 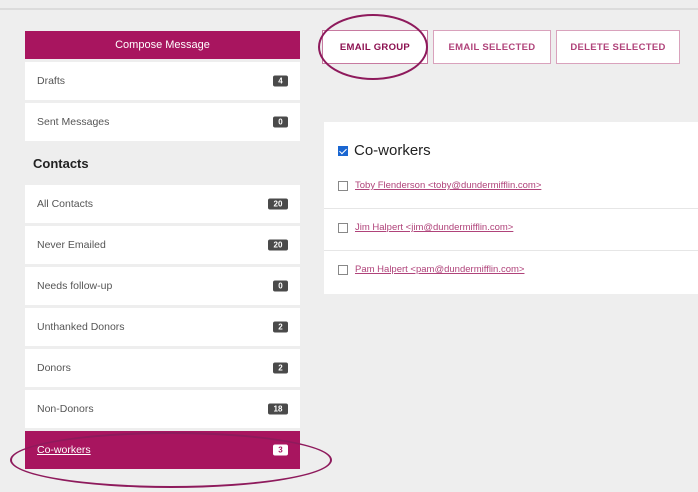 I want to click on sidebar-item-label: Sent Messages, so click(x=73, y=122).